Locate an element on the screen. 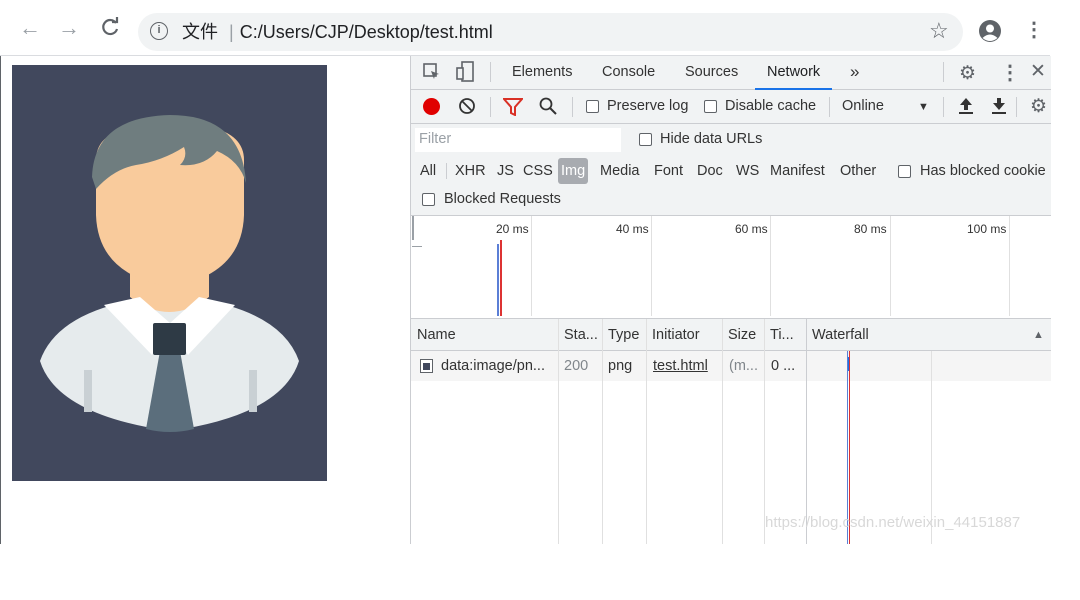  blocked-requests-checkbox is located at coordinates (428, 199).